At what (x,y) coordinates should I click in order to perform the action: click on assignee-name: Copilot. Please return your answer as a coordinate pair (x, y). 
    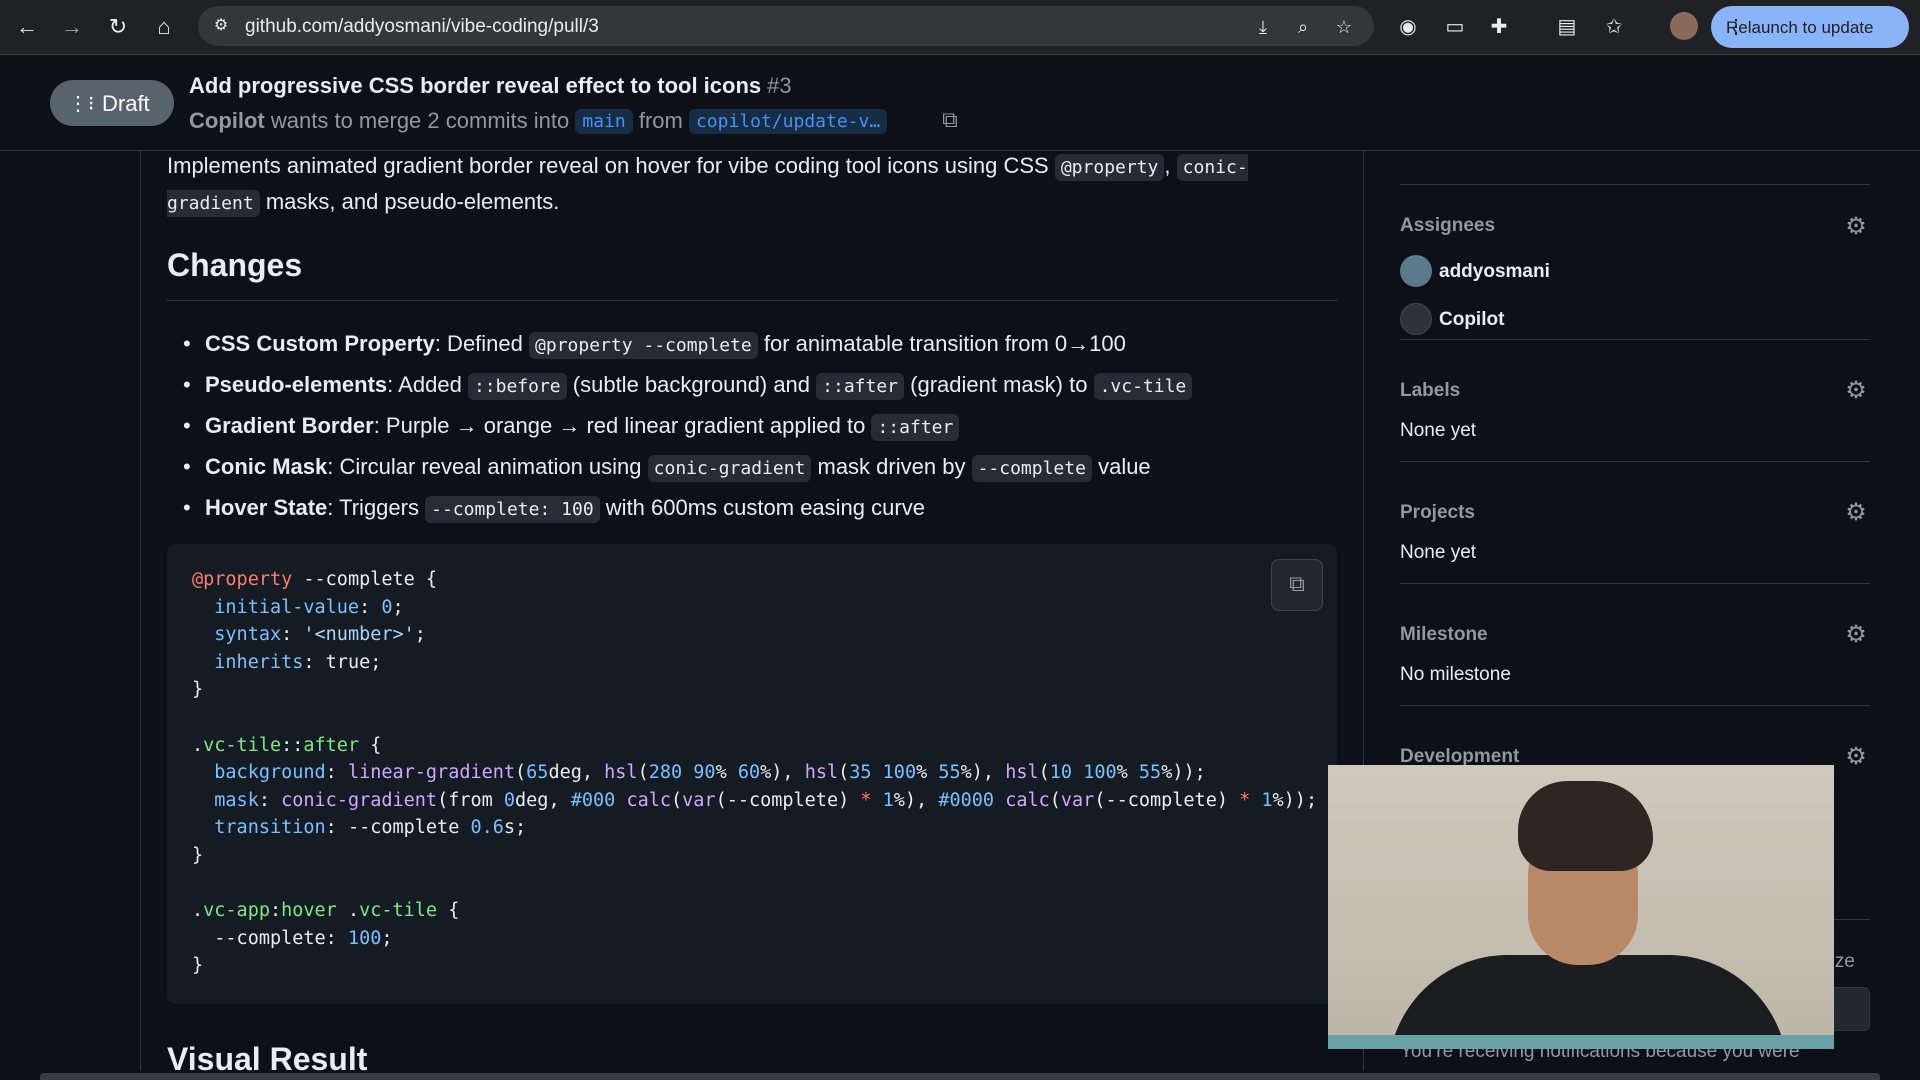
    Looking at the image, I should click on (1471, 320).